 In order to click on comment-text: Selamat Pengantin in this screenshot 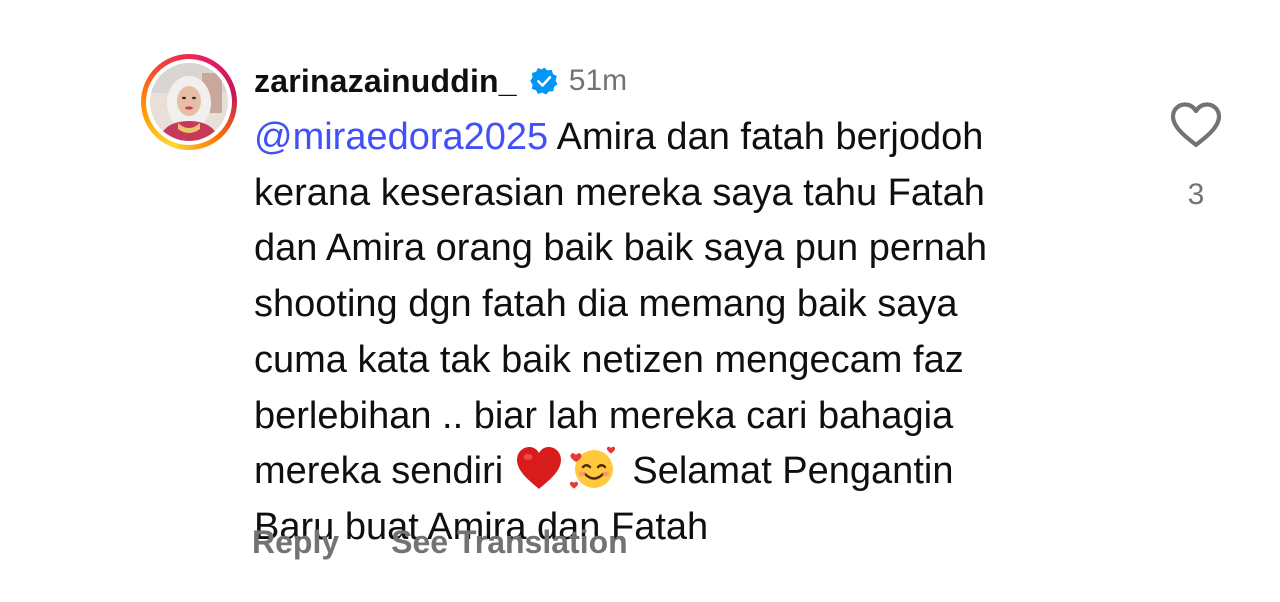, I will do `click(793, 471)`.